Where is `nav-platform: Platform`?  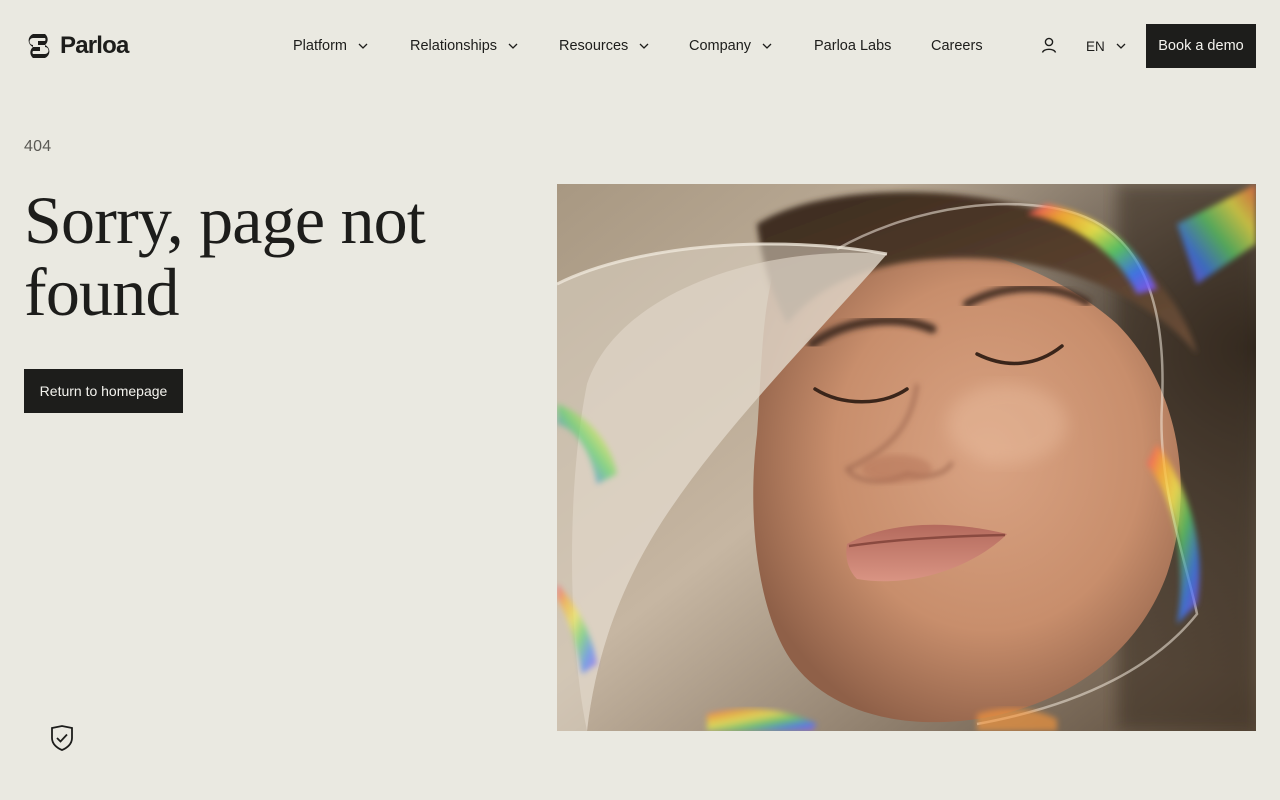 nav-platform: Platform is located at coordinates (331, 46).